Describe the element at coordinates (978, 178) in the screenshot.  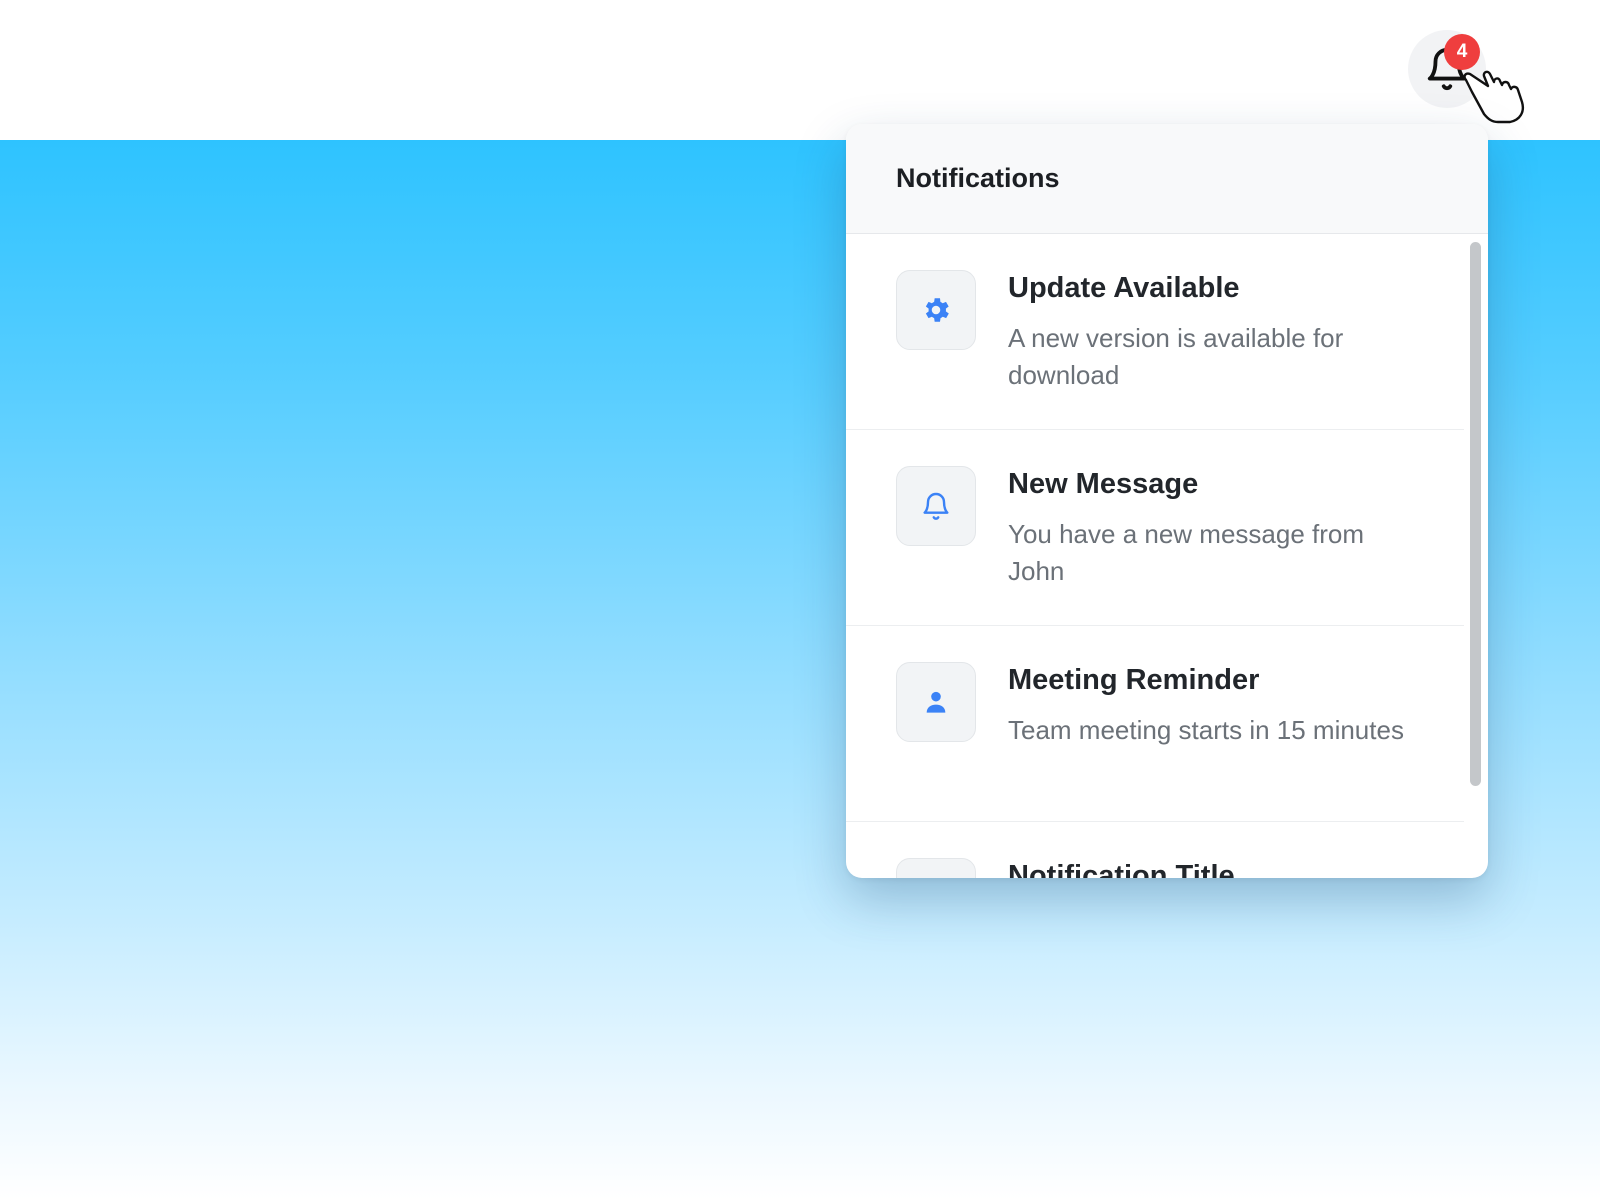
I see `panel-title: Notifications` at that location.